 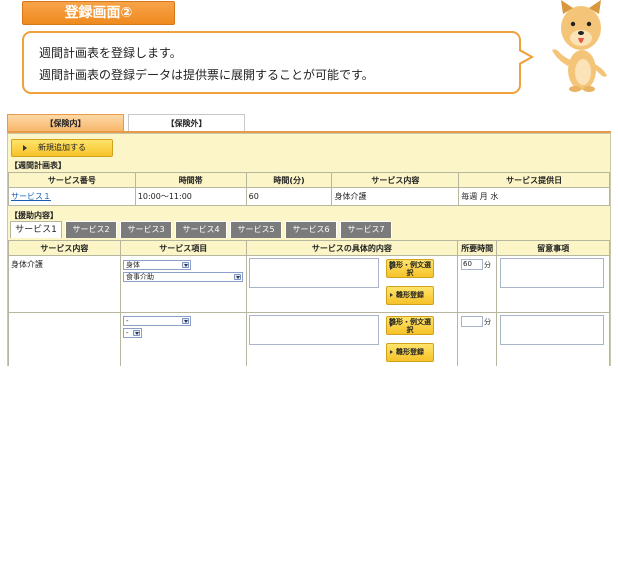 I want to click on tab-service-4: サービス4, so click(x=201, y=229).